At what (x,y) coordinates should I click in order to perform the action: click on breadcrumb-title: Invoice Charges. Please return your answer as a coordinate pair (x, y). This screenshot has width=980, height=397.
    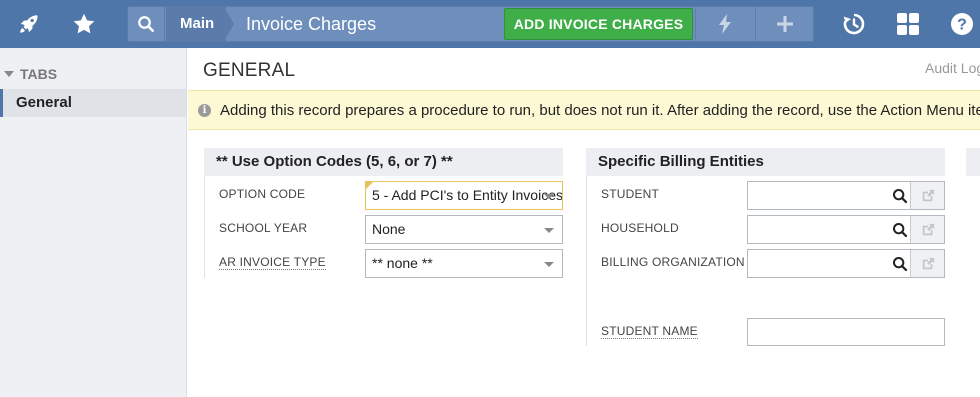
    Looking at the image, I should click on (311, 24).